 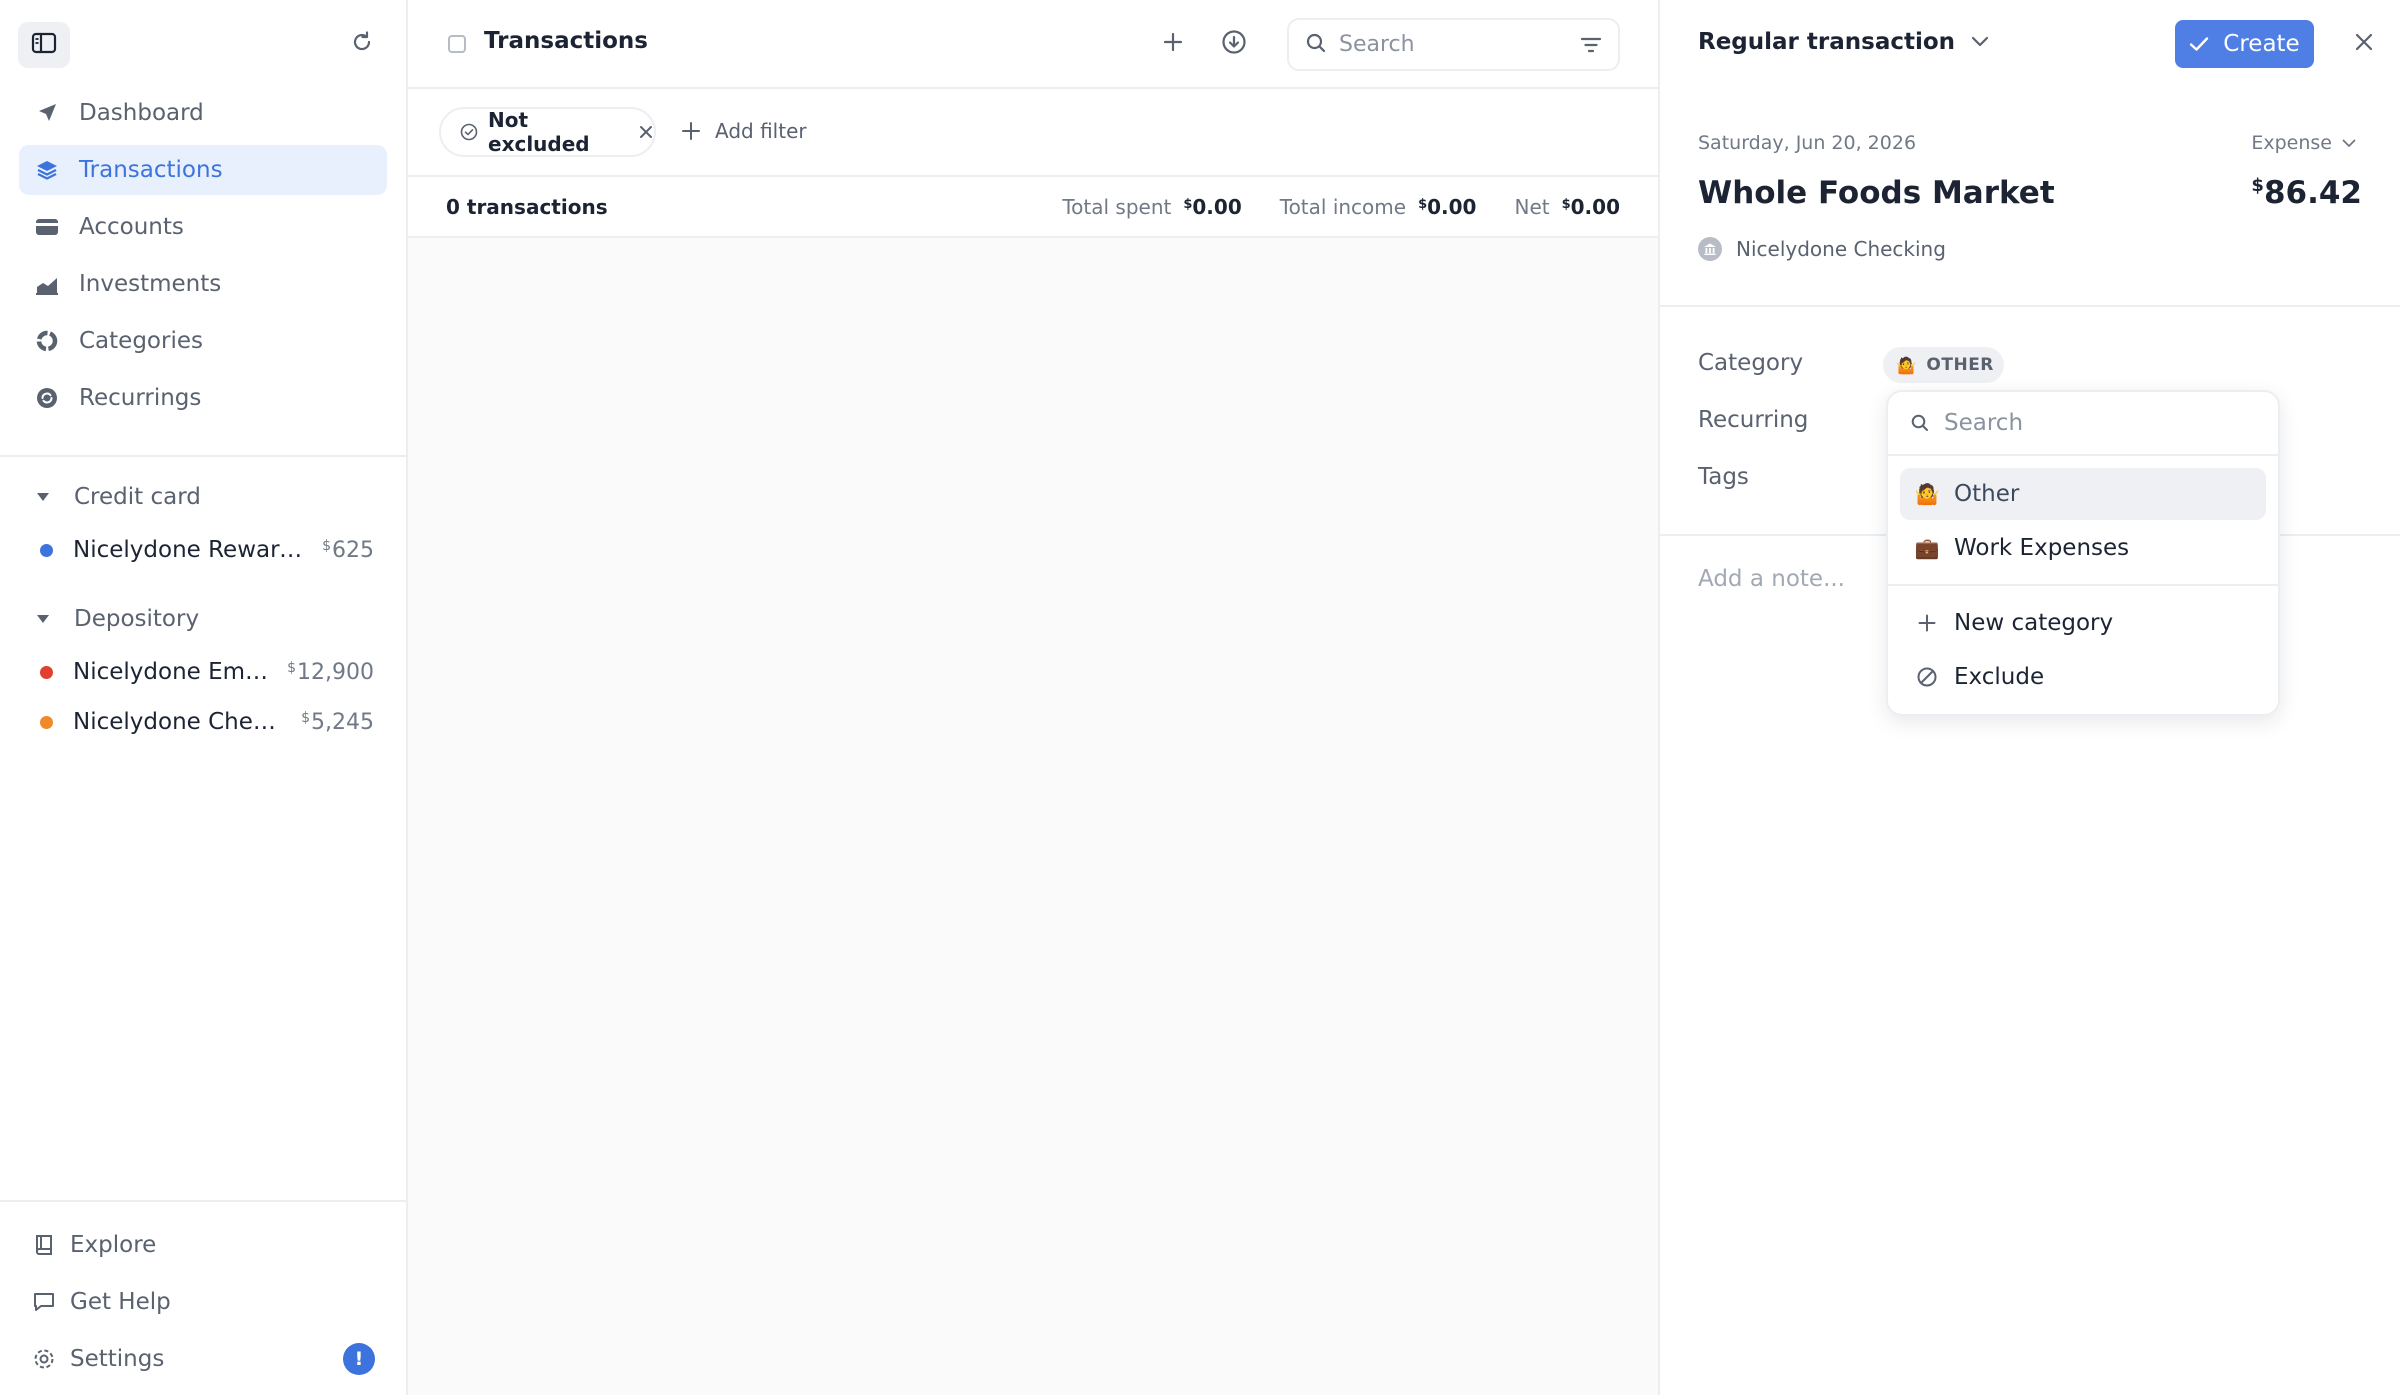 I want to click on transaction-kind-select: Expense, so click(x=2303, y=143).